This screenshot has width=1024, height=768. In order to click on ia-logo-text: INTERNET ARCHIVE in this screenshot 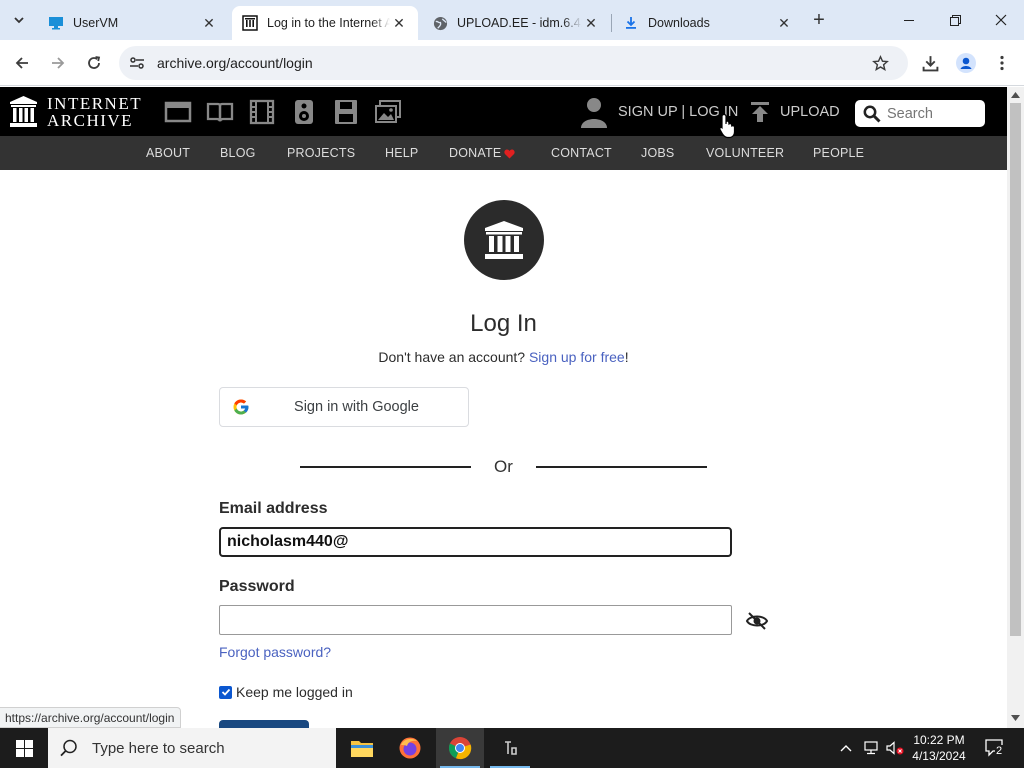, I will do `click(94, 112)`.